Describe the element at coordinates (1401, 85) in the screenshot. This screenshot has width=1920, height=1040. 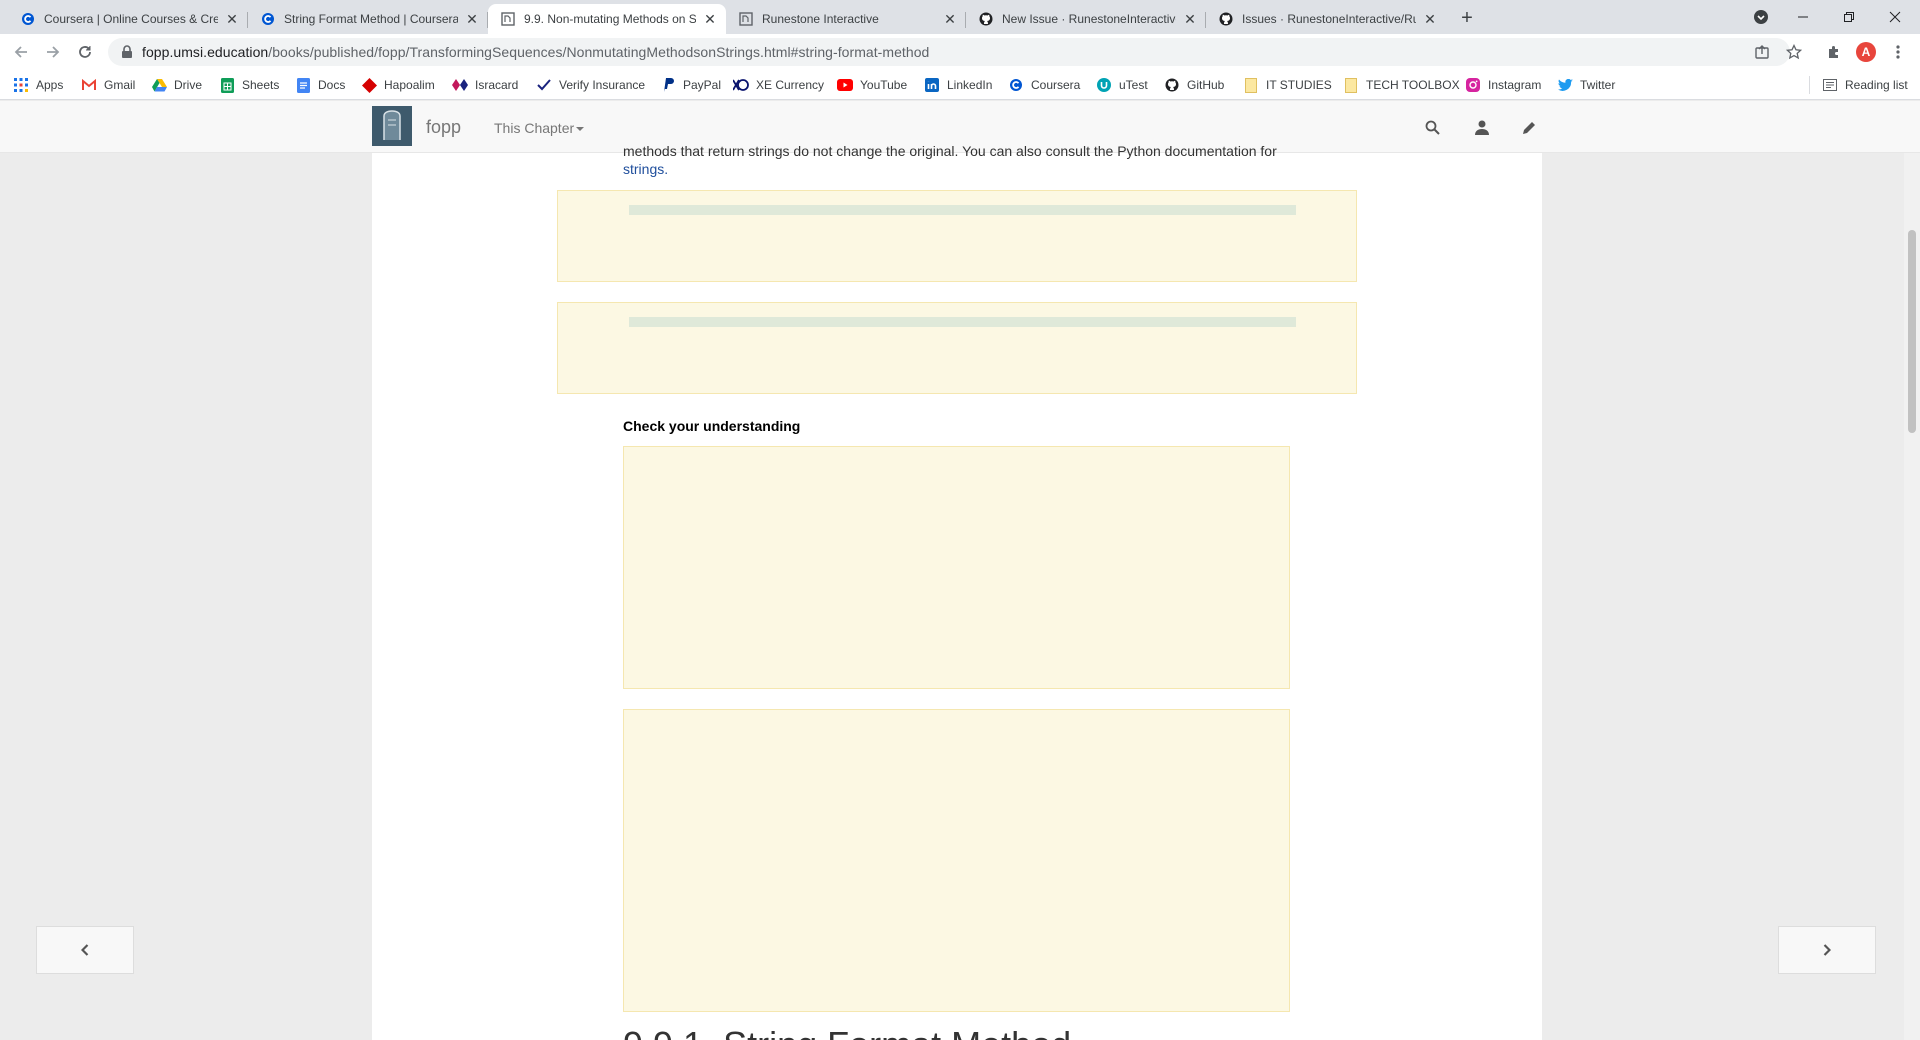
I see `bookmark-folder-tech-toolbox: TECH TOOLBOX` at that location.